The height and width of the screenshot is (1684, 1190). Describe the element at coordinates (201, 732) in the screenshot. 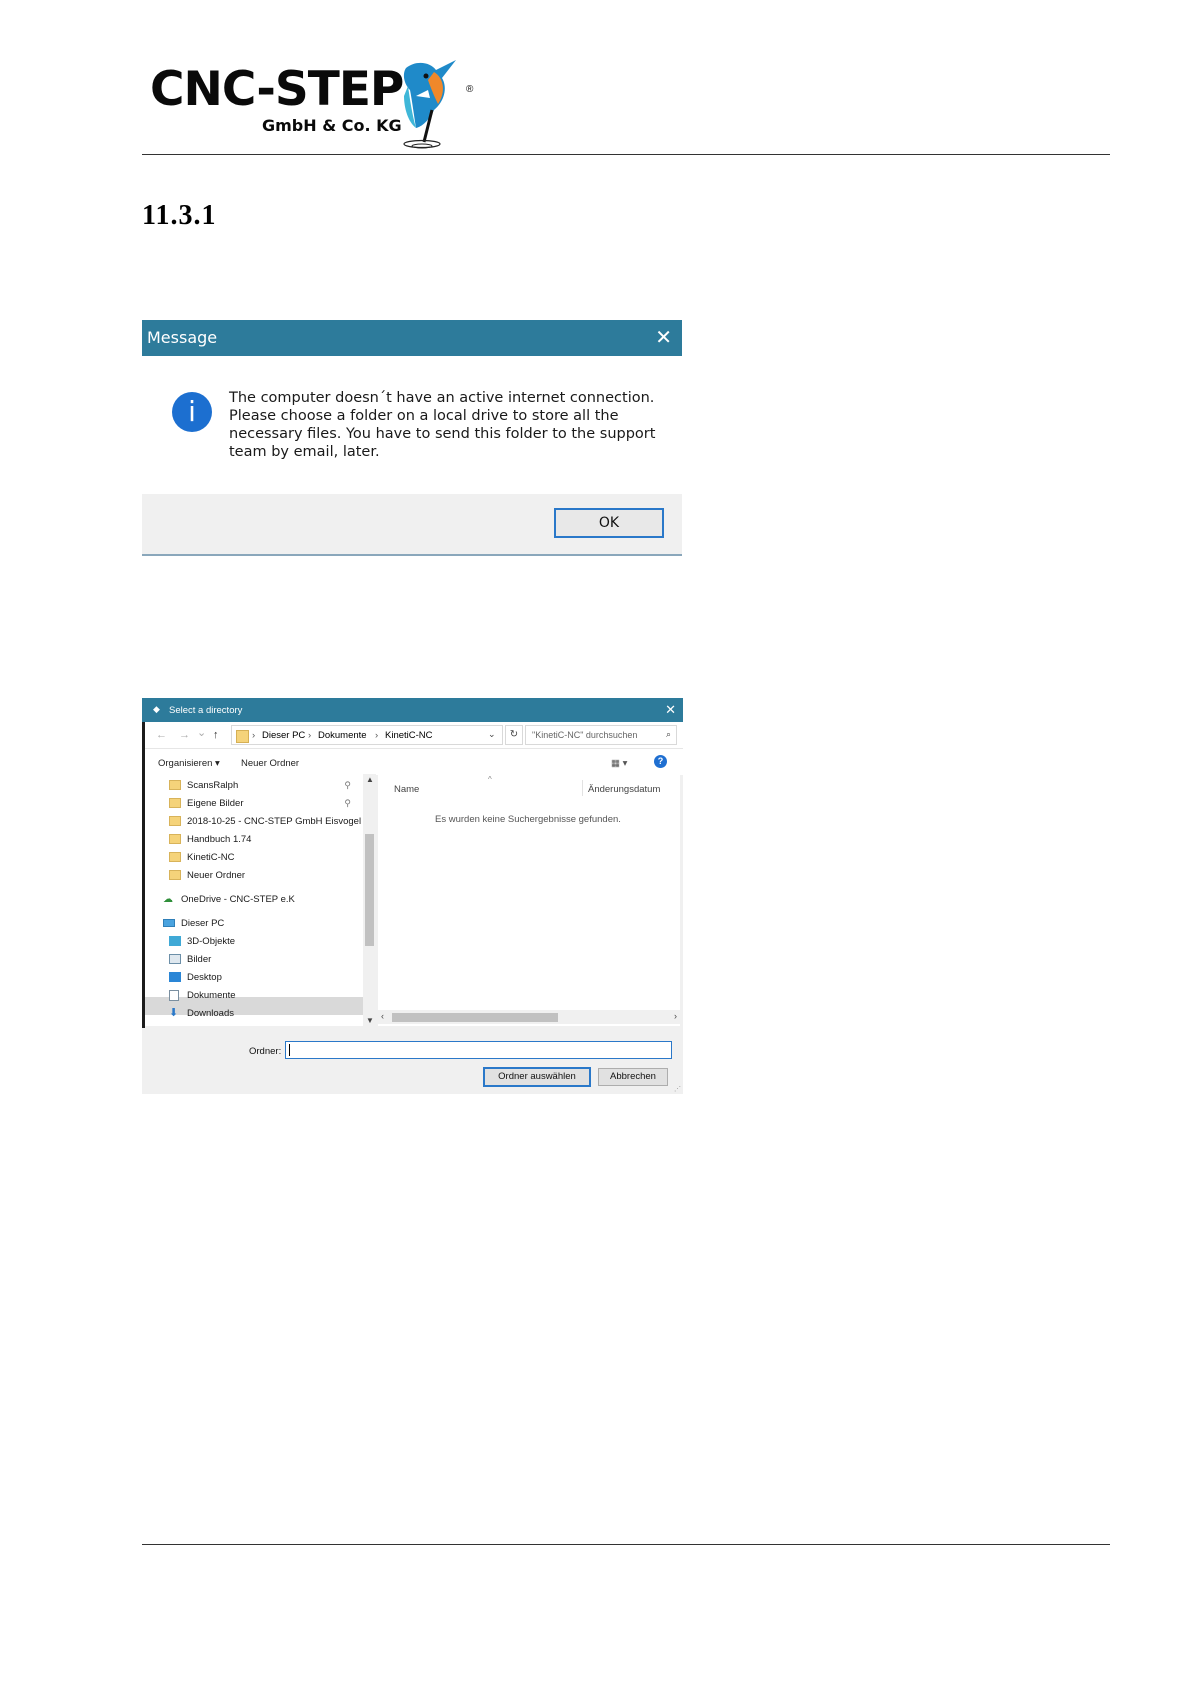

I see `history-icon: ⌄` at that location.